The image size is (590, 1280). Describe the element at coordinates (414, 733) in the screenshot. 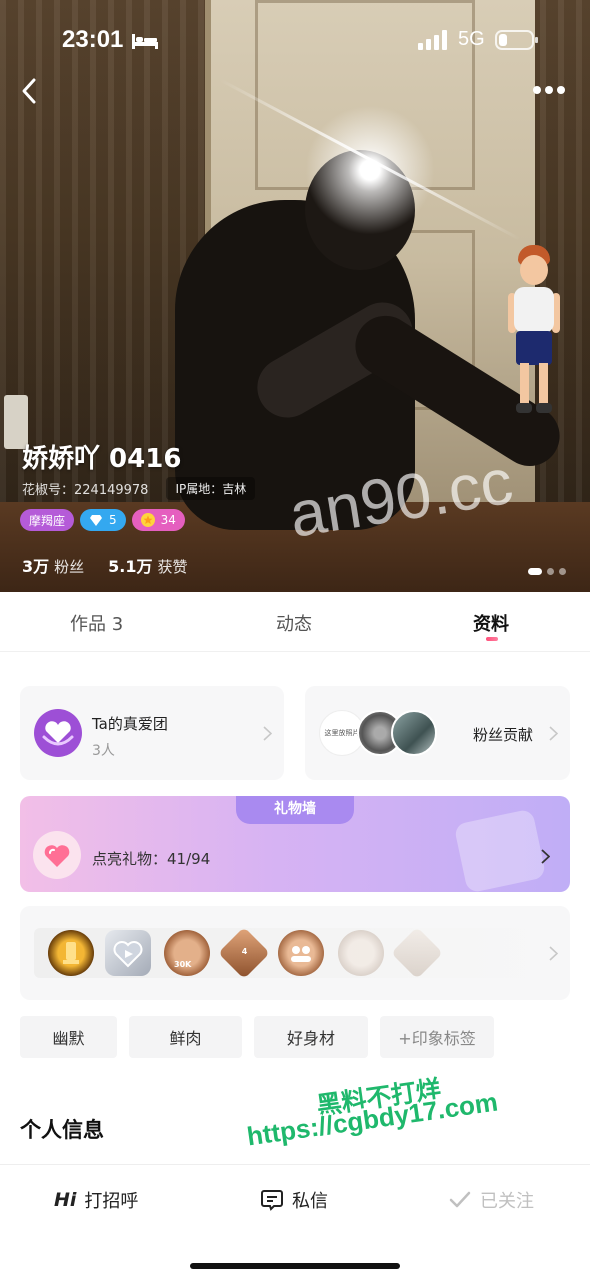

I see `fan-avatar` at that location.